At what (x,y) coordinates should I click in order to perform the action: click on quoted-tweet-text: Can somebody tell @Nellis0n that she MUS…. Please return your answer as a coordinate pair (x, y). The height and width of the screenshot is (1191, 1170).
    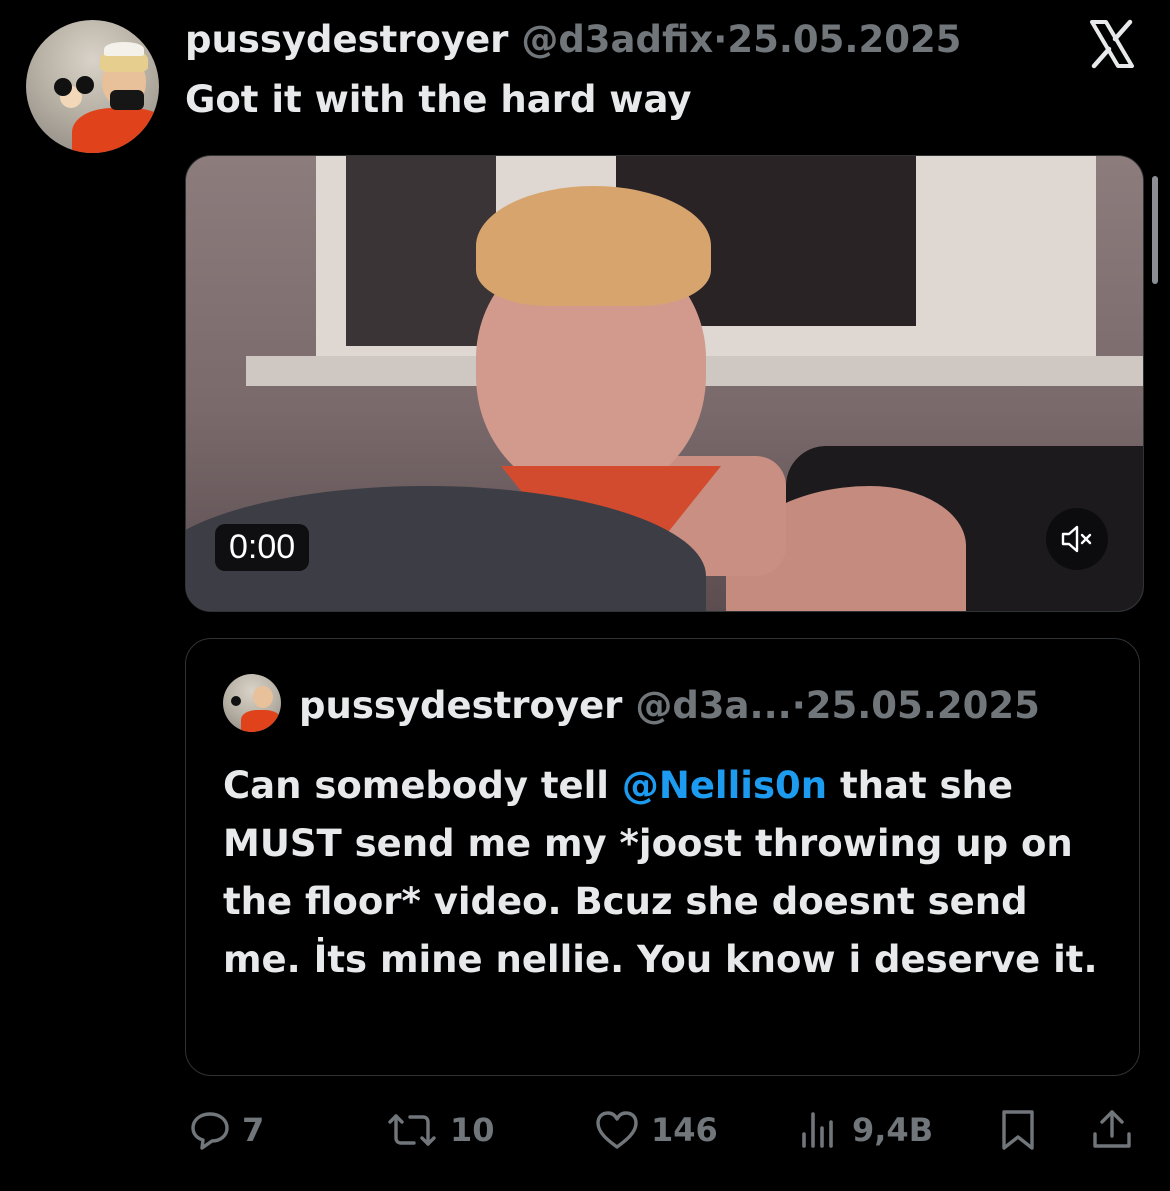
    Looking at the image, I should click on (668, 873).